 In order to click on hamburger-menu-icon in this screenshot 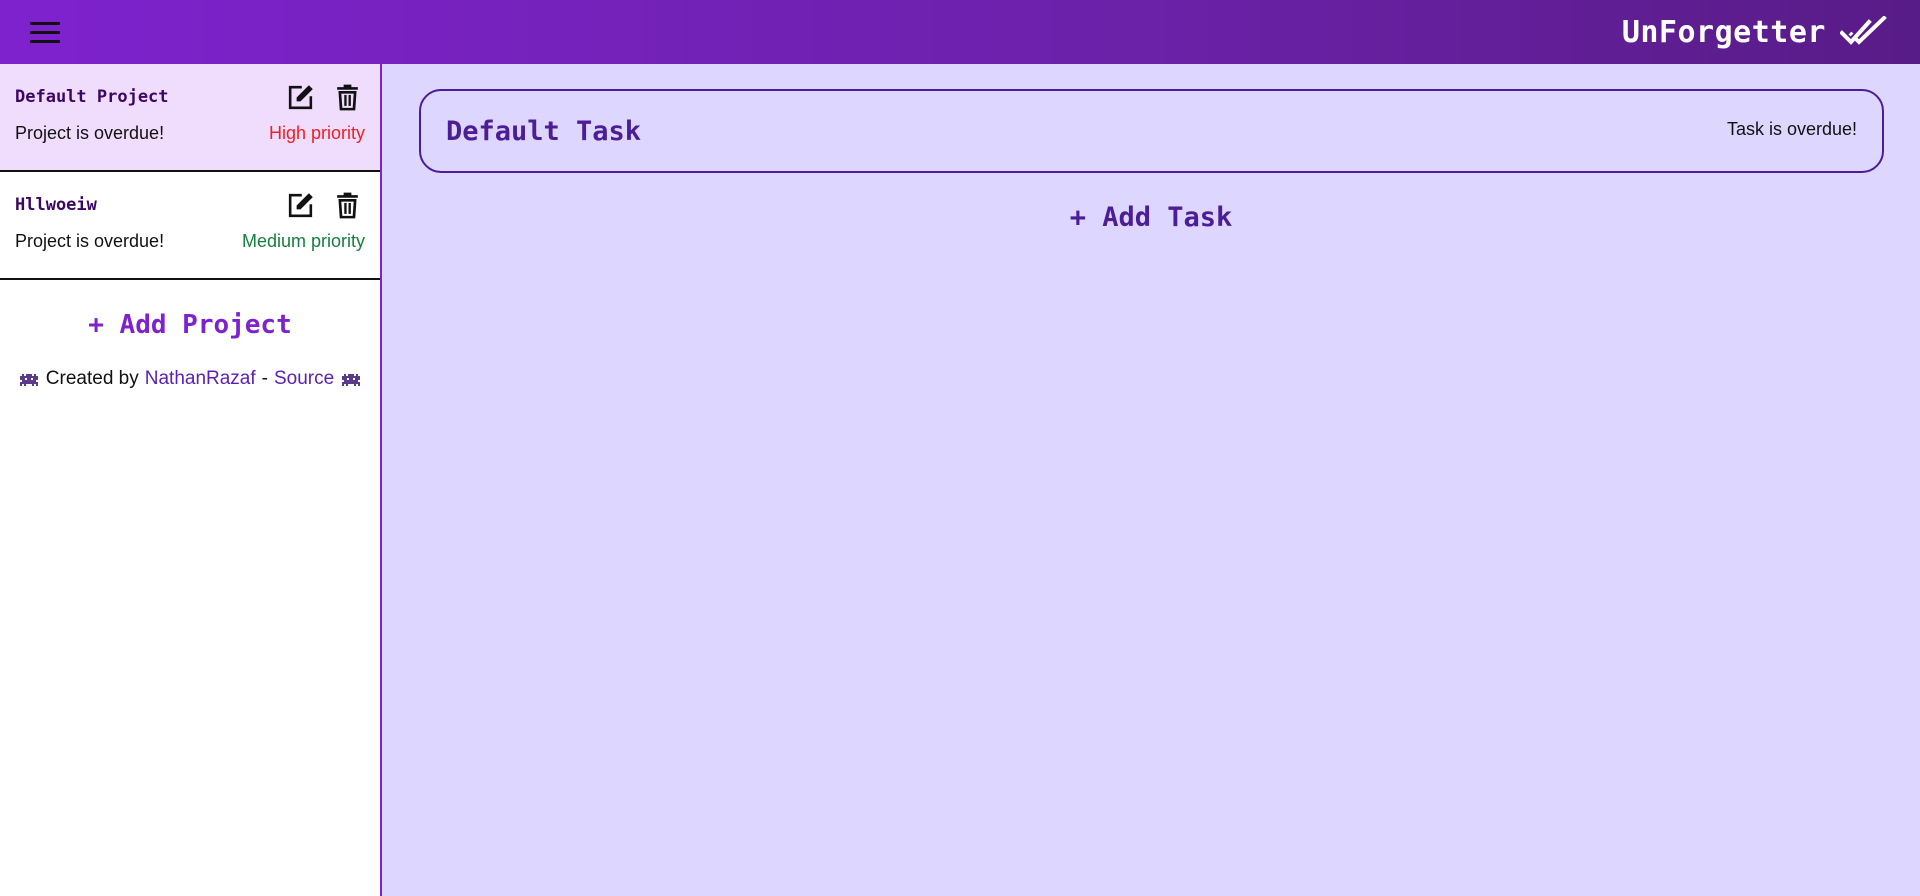, I will do `click(50, 32)`.